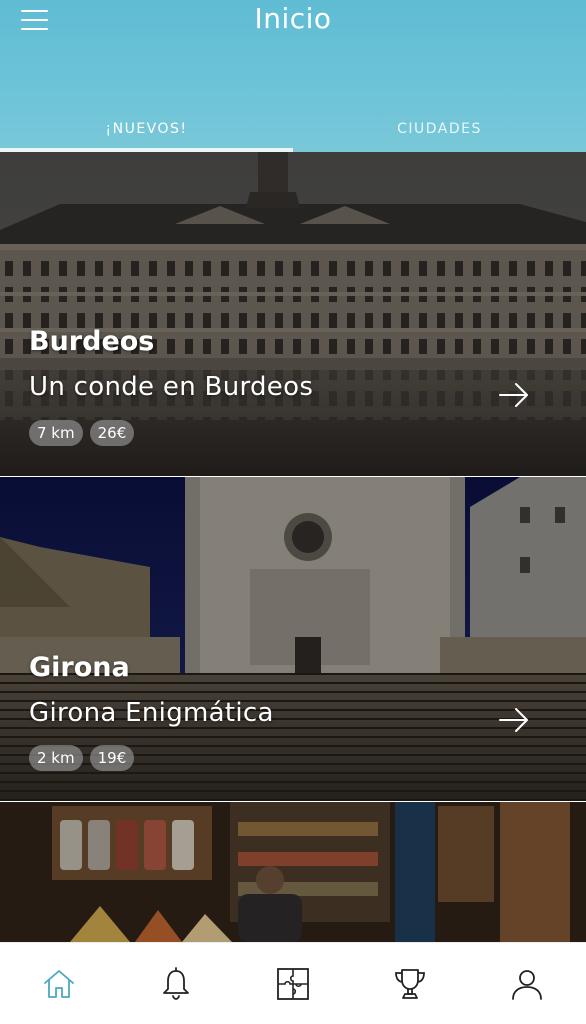 Image resolution: width=586 pixels, height=1024 pixels. Describe the element at coordinates (293, 18) in the screenshot. I see `page-title: Inicio` at that location.